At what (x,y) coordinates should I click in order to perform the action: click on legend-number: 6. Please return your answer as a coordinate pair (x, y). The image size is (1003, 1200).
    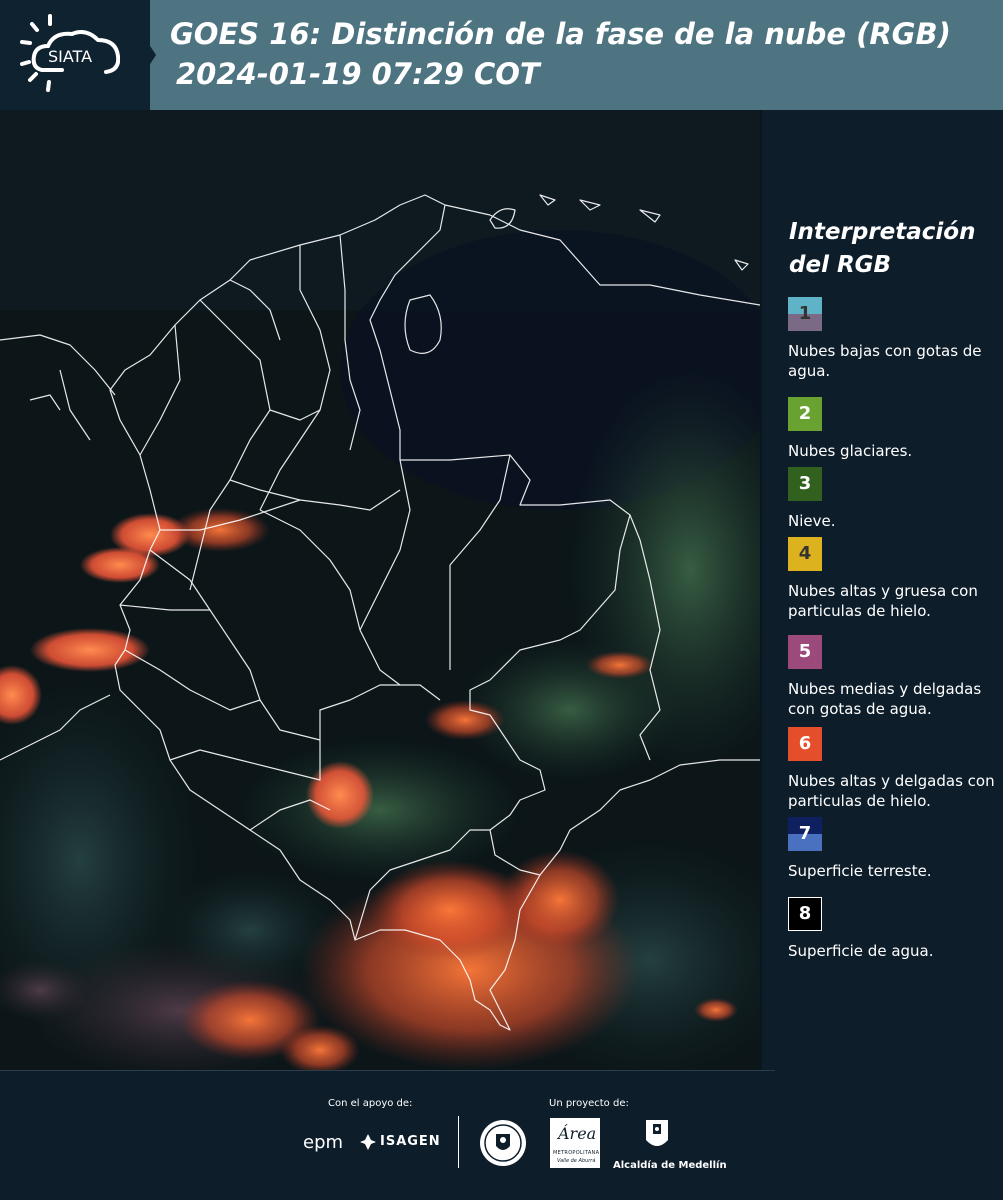
    Looking at the image, I should click on (805, 743).